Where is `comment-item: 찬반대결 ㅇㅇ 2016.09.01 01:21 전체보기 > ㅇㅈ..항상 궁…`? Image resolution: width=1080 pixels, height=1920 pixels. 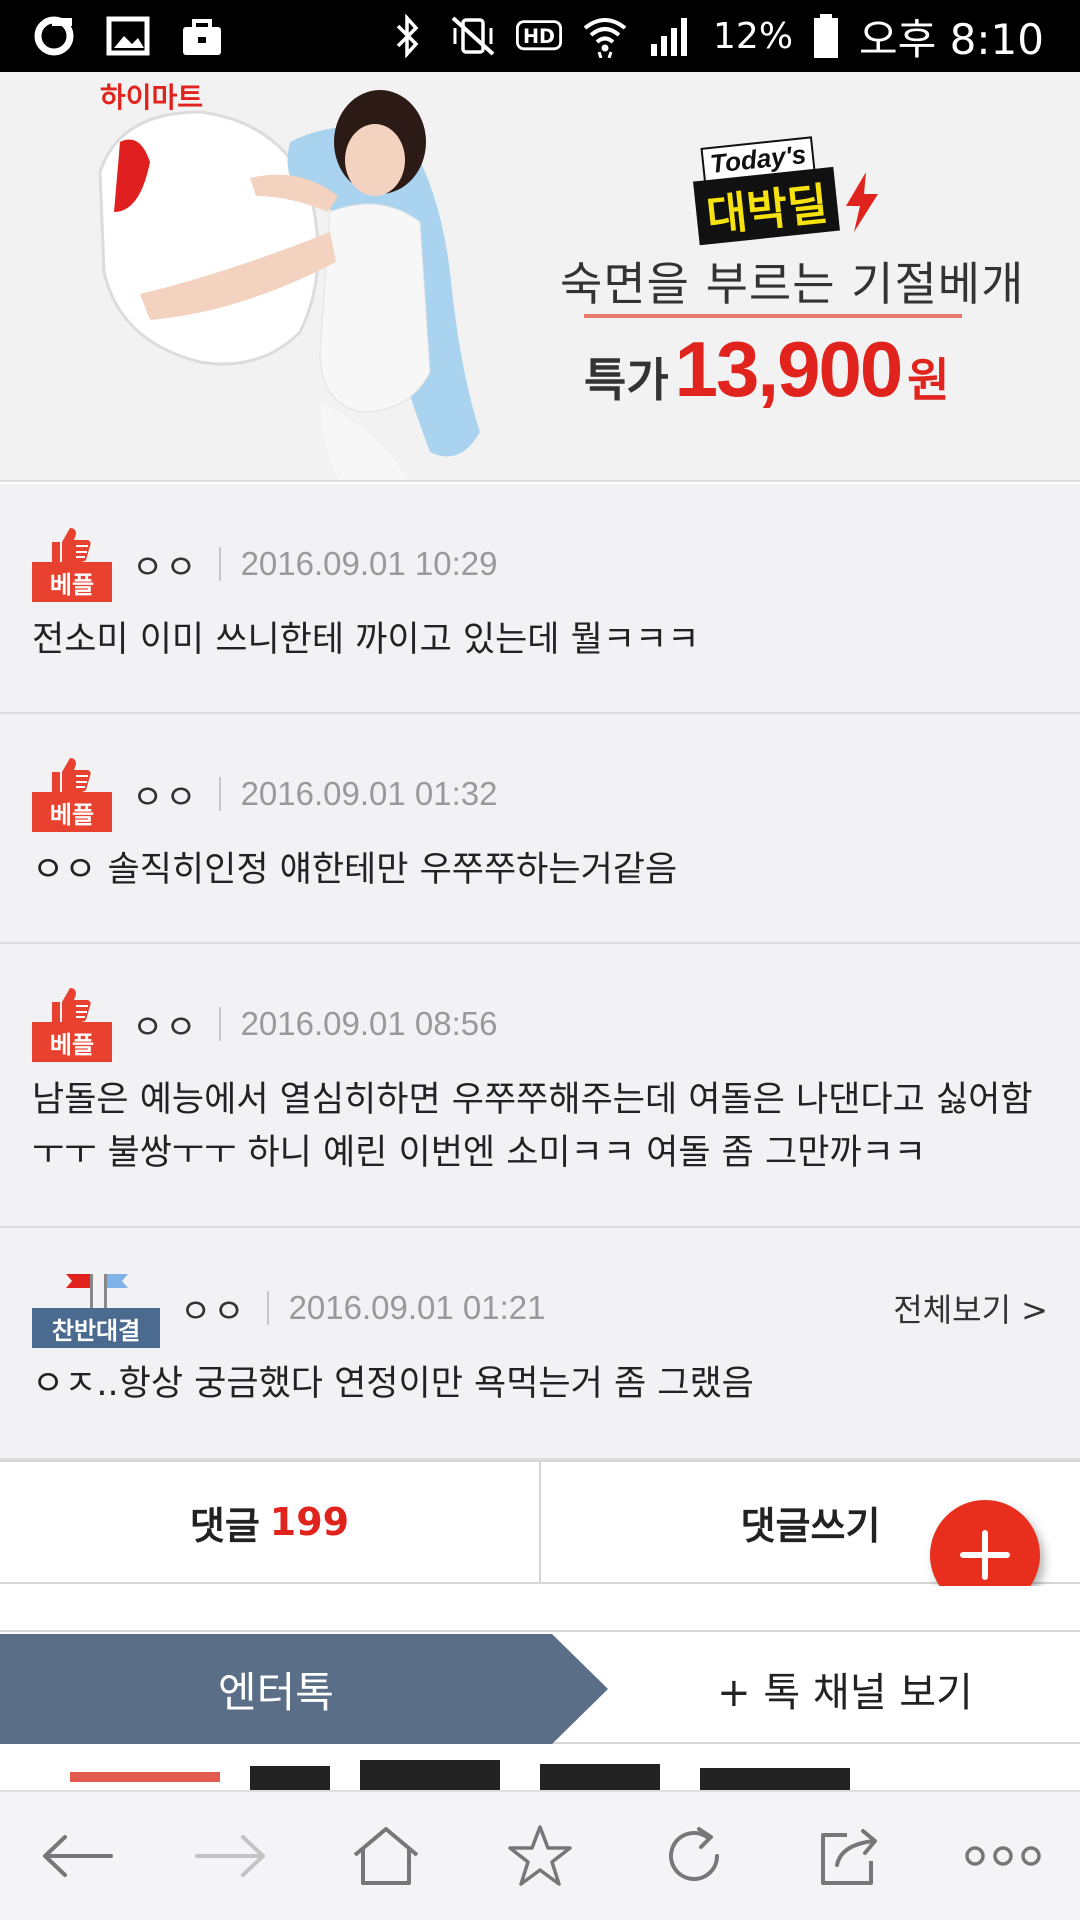 comment-item: 찬반대결 ㅇㅇ 2016.09.01 01:21 전체보기 > ㅇㅈ..항상 궁… is located at coordinates (540, 1344).